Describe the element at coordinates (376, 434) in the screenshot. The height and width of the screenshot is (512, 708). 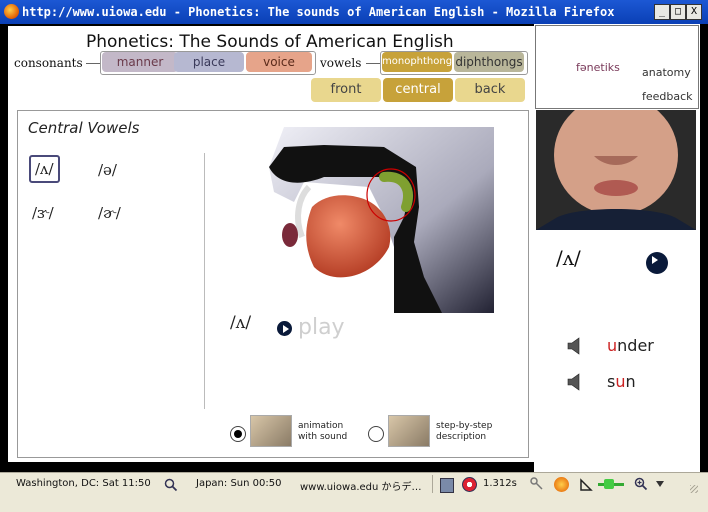
I see `radio-step-by-step` at that location.